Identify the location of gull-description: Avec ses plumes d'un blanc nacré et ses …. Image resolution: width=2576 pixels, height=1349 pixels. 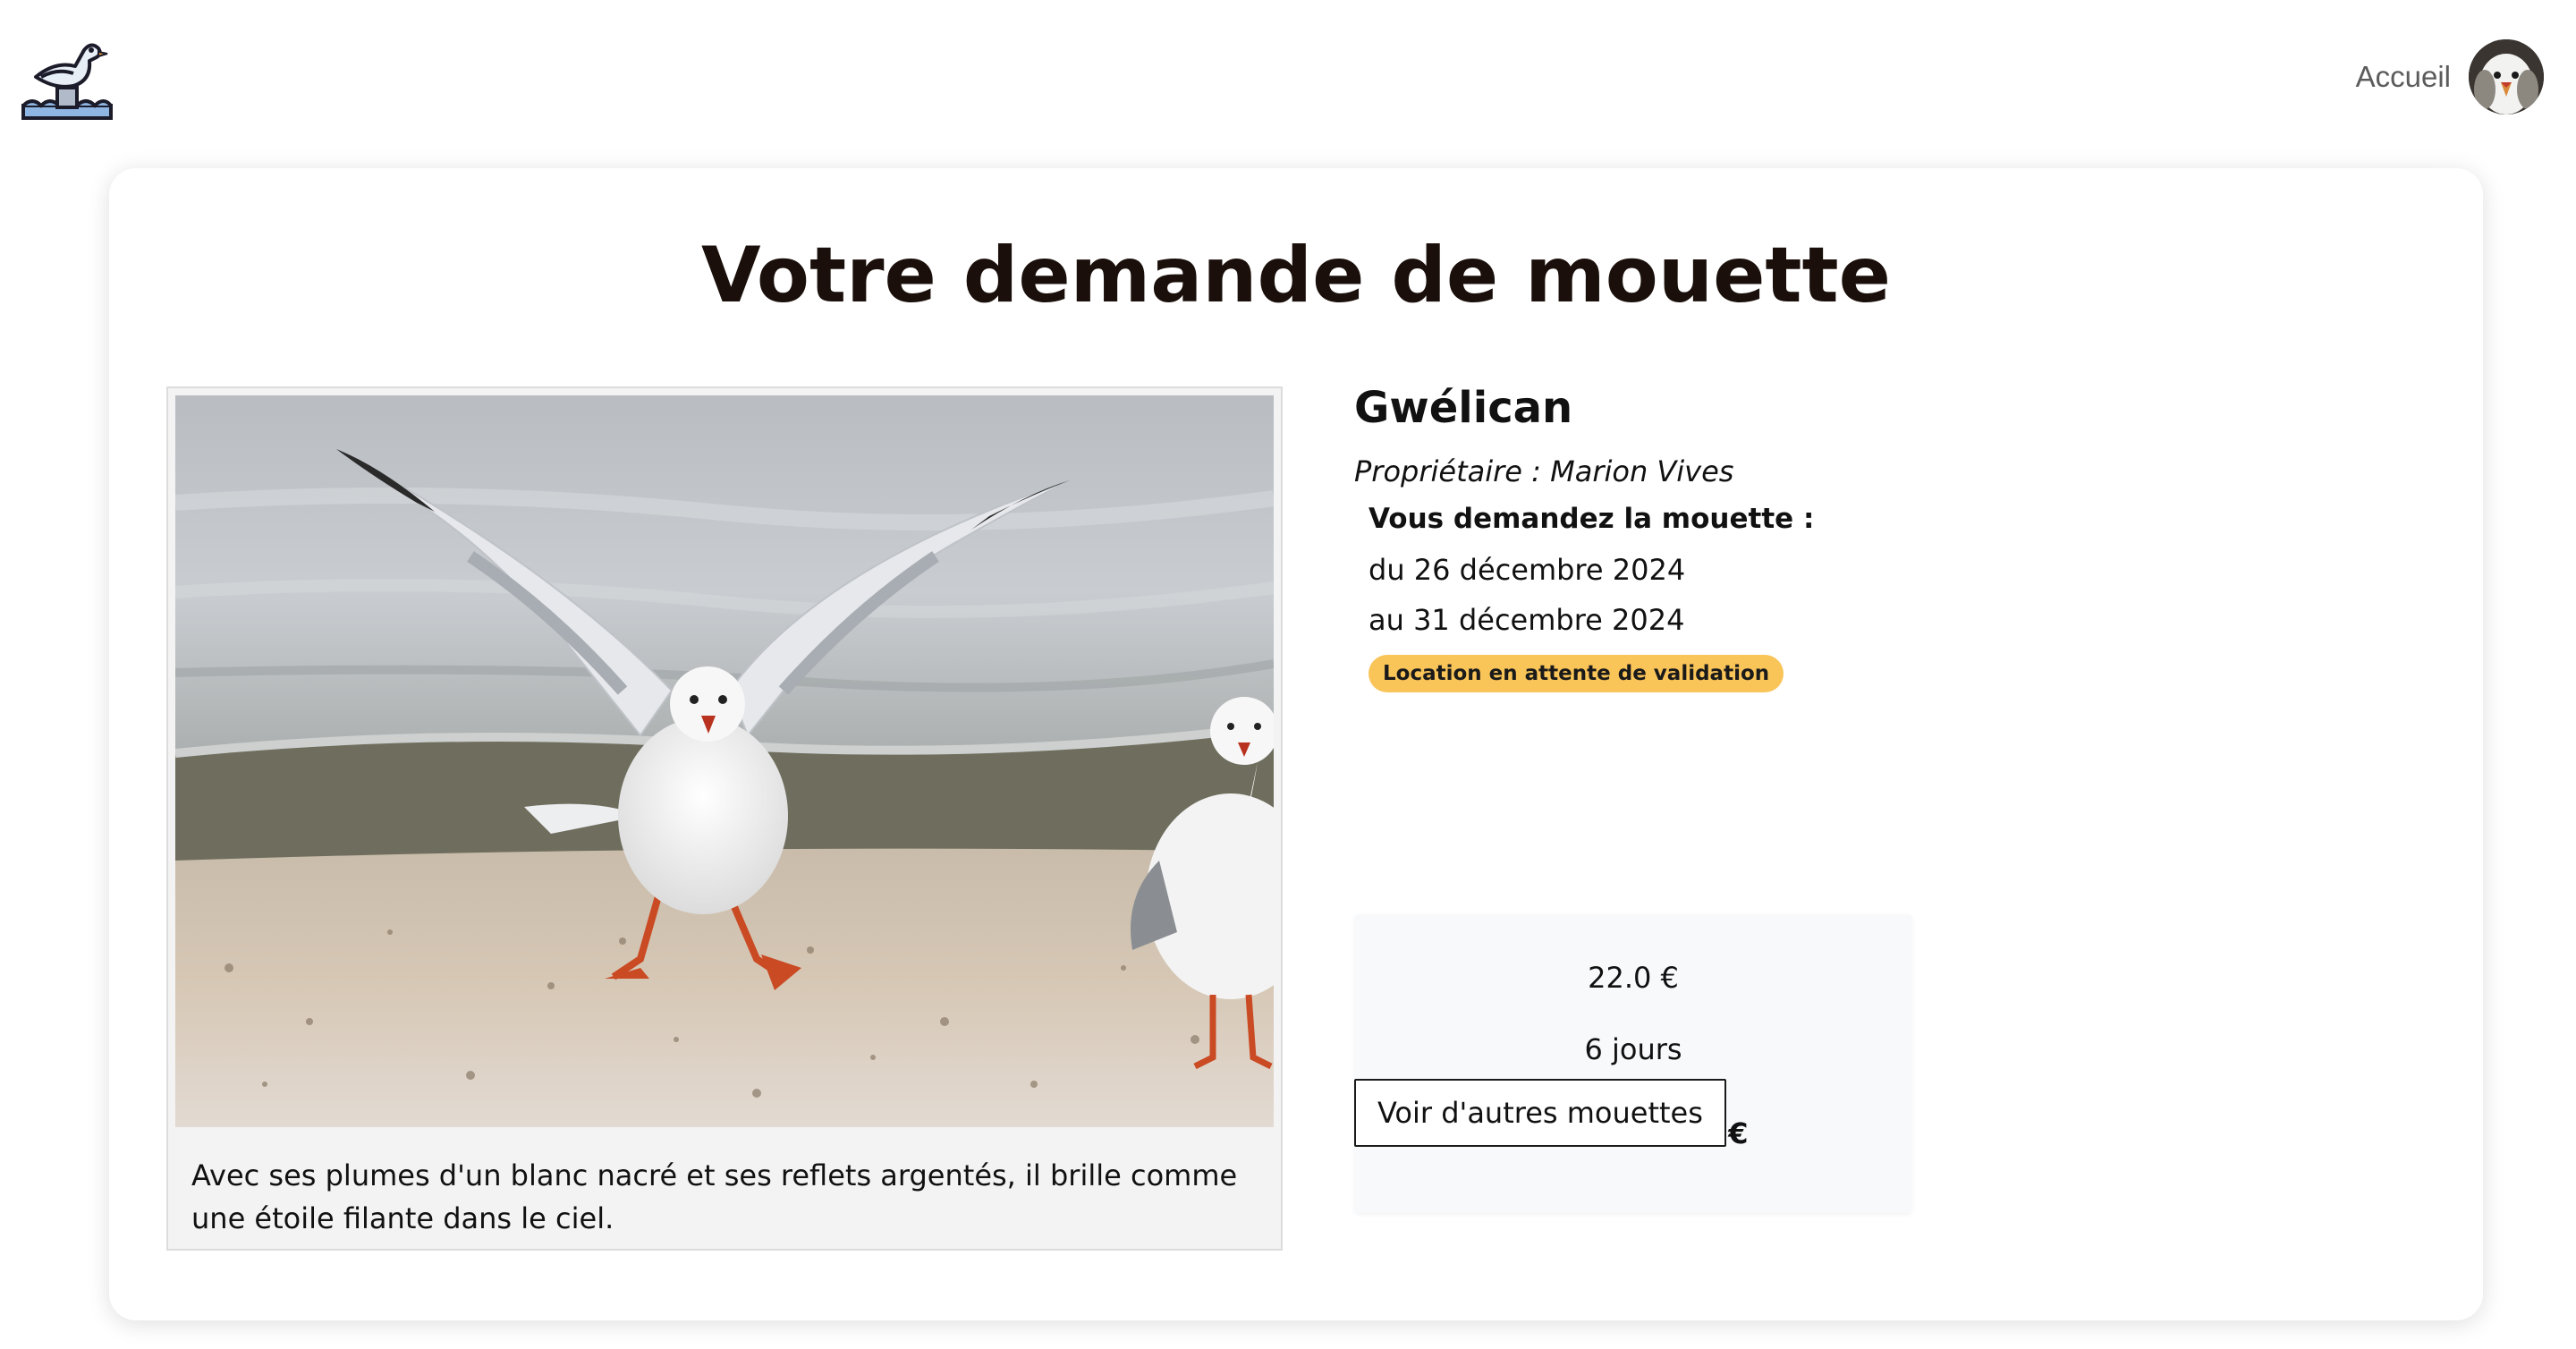
(714, 1196).